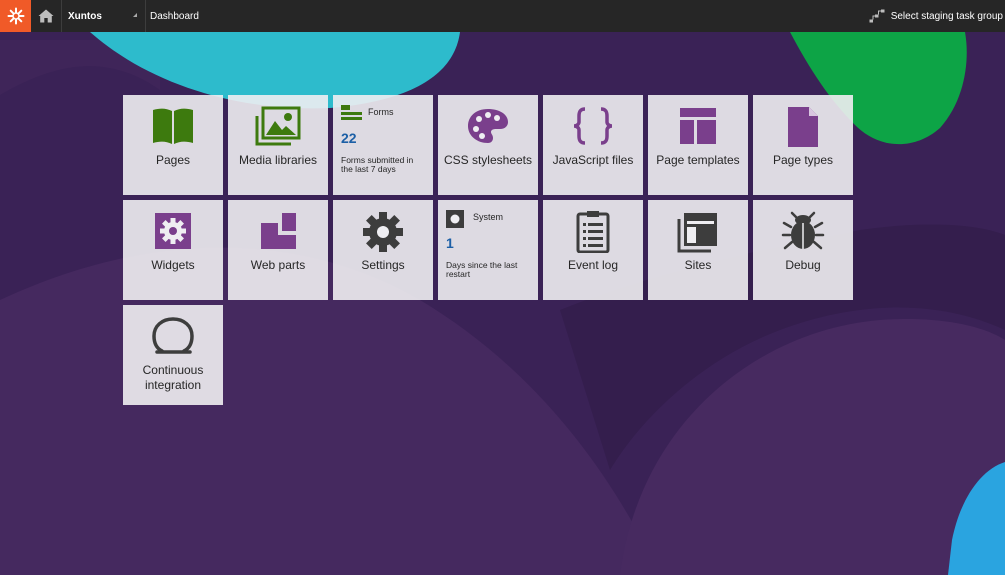 The width and height of the screenshot is (1005, 575). What do you see at coordinates (877, 16) in the screenshot?
I see `staging-icon` at bounding box center [877, 16].